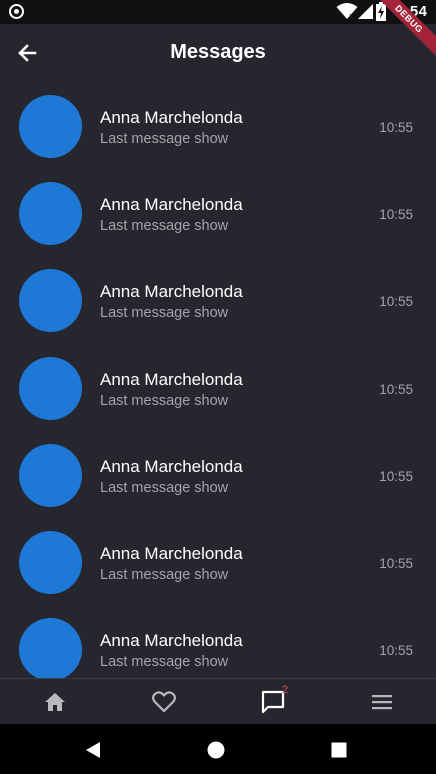 Image resolution: width=436 pixels, height=774 pixels. Describe the element at coordinates (16, 11) in the screenshot. I see `record-icon` at that location.